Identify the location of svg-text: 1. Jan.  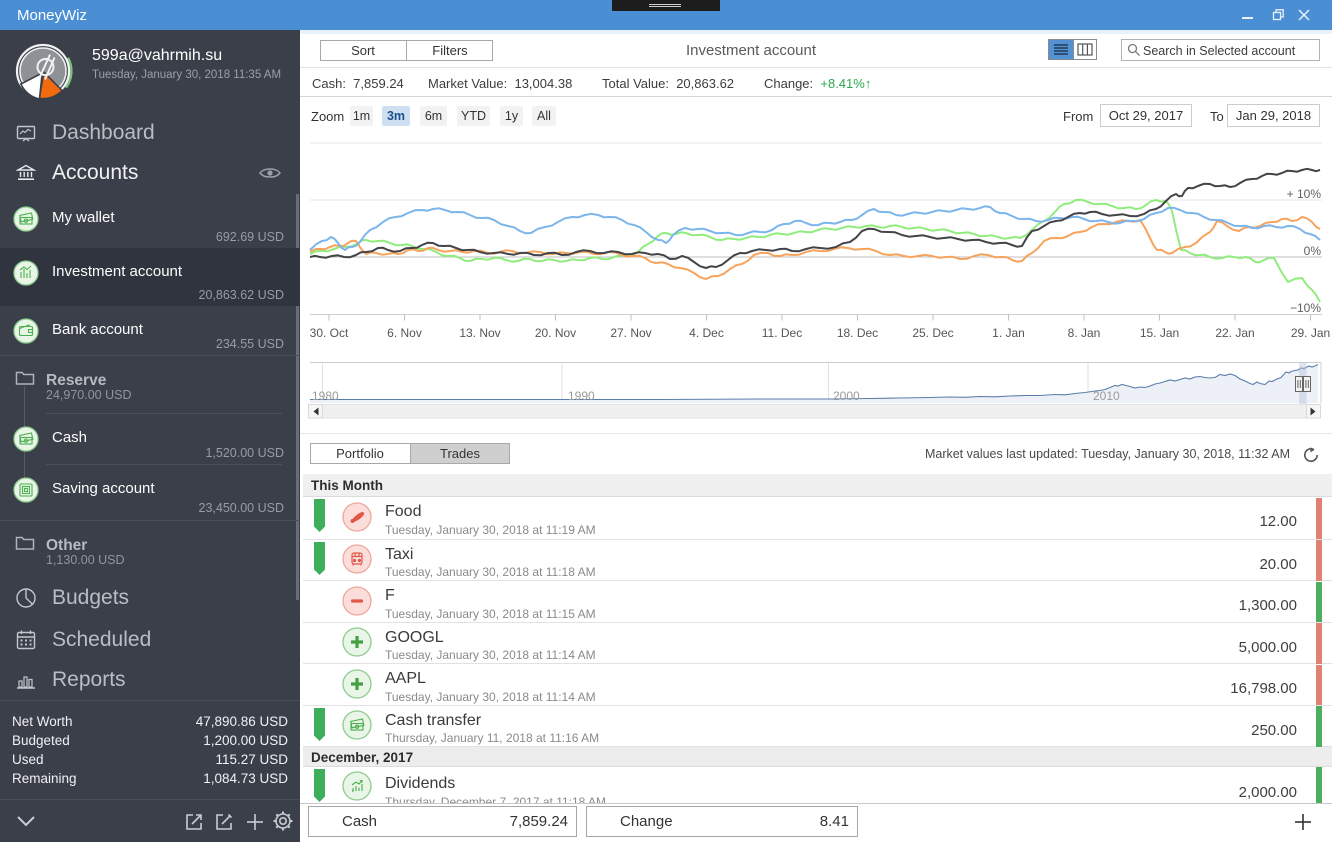
(1008, 333).